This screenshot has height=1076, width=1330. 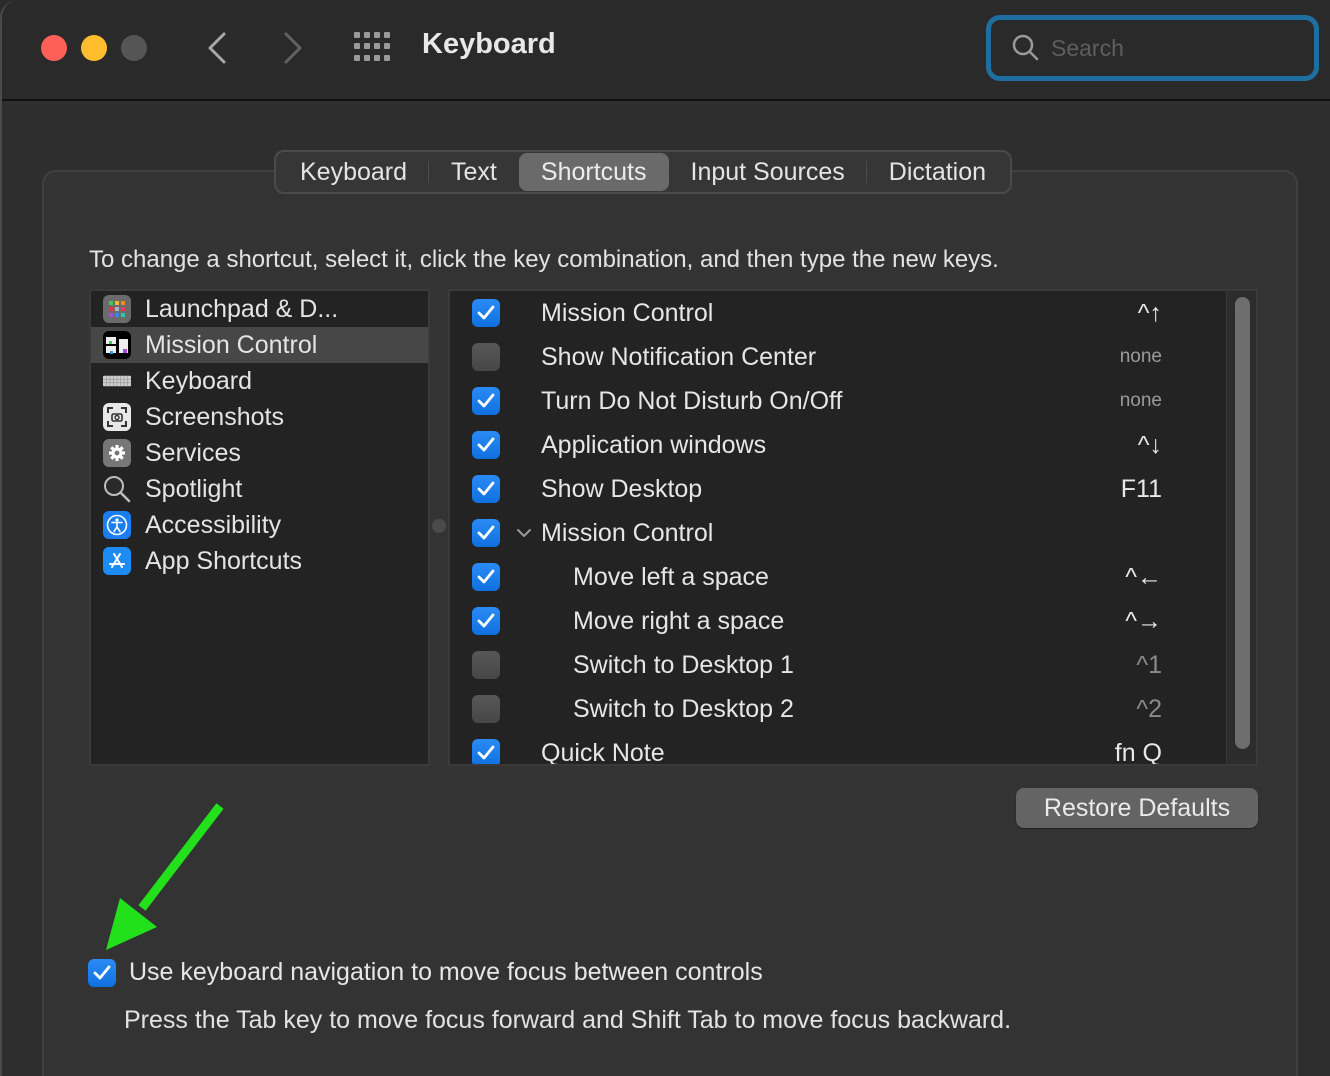 I want to click on shortcut-row: Mission Control ^↑, so click(x=839, y=313).